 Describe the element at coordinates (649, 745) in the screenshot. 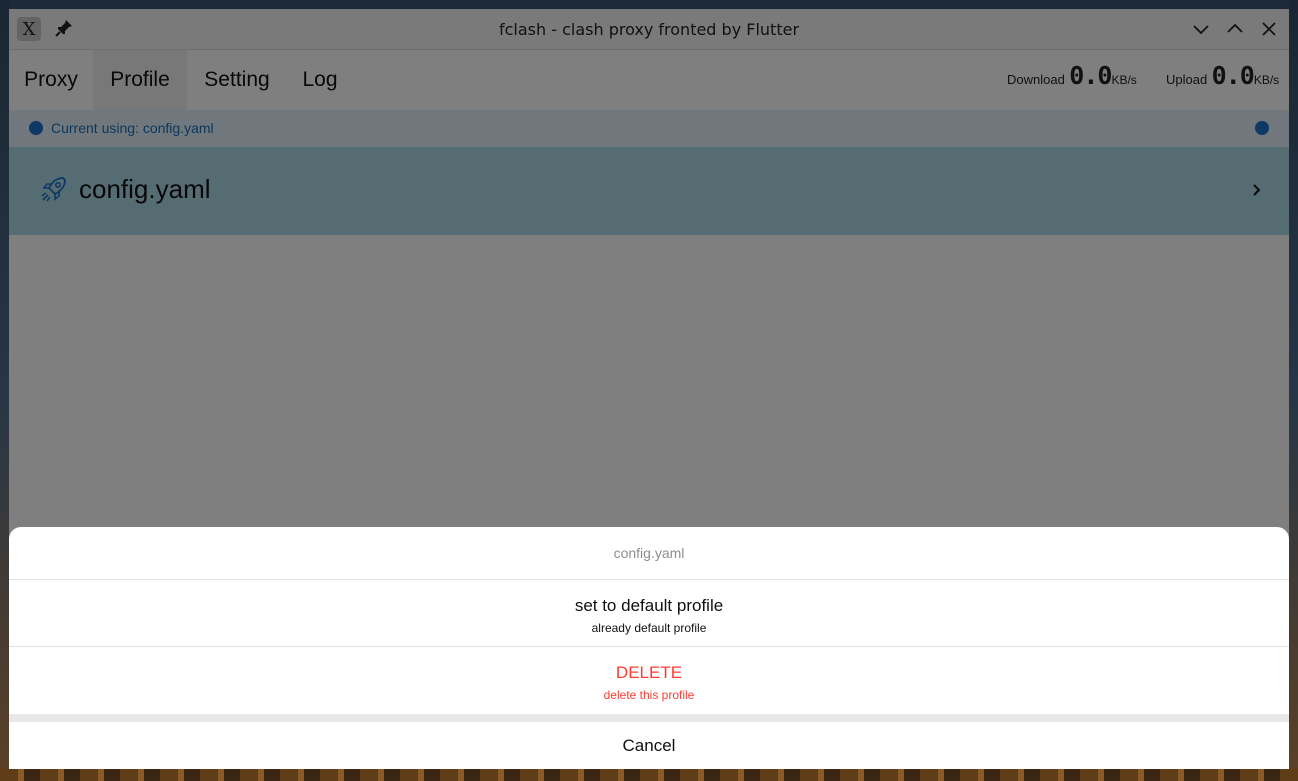

I see `cancel-button: Cancel` at that location.